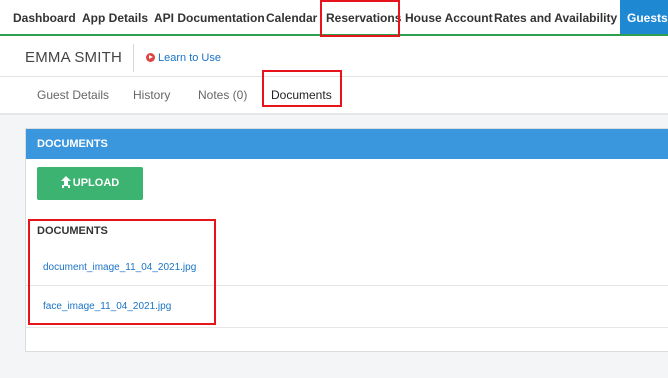 The image size is (668, 378). Describe the element at coordinates (115, 17) in the screenshot. I see `nav-app-details: App Details` at that location.